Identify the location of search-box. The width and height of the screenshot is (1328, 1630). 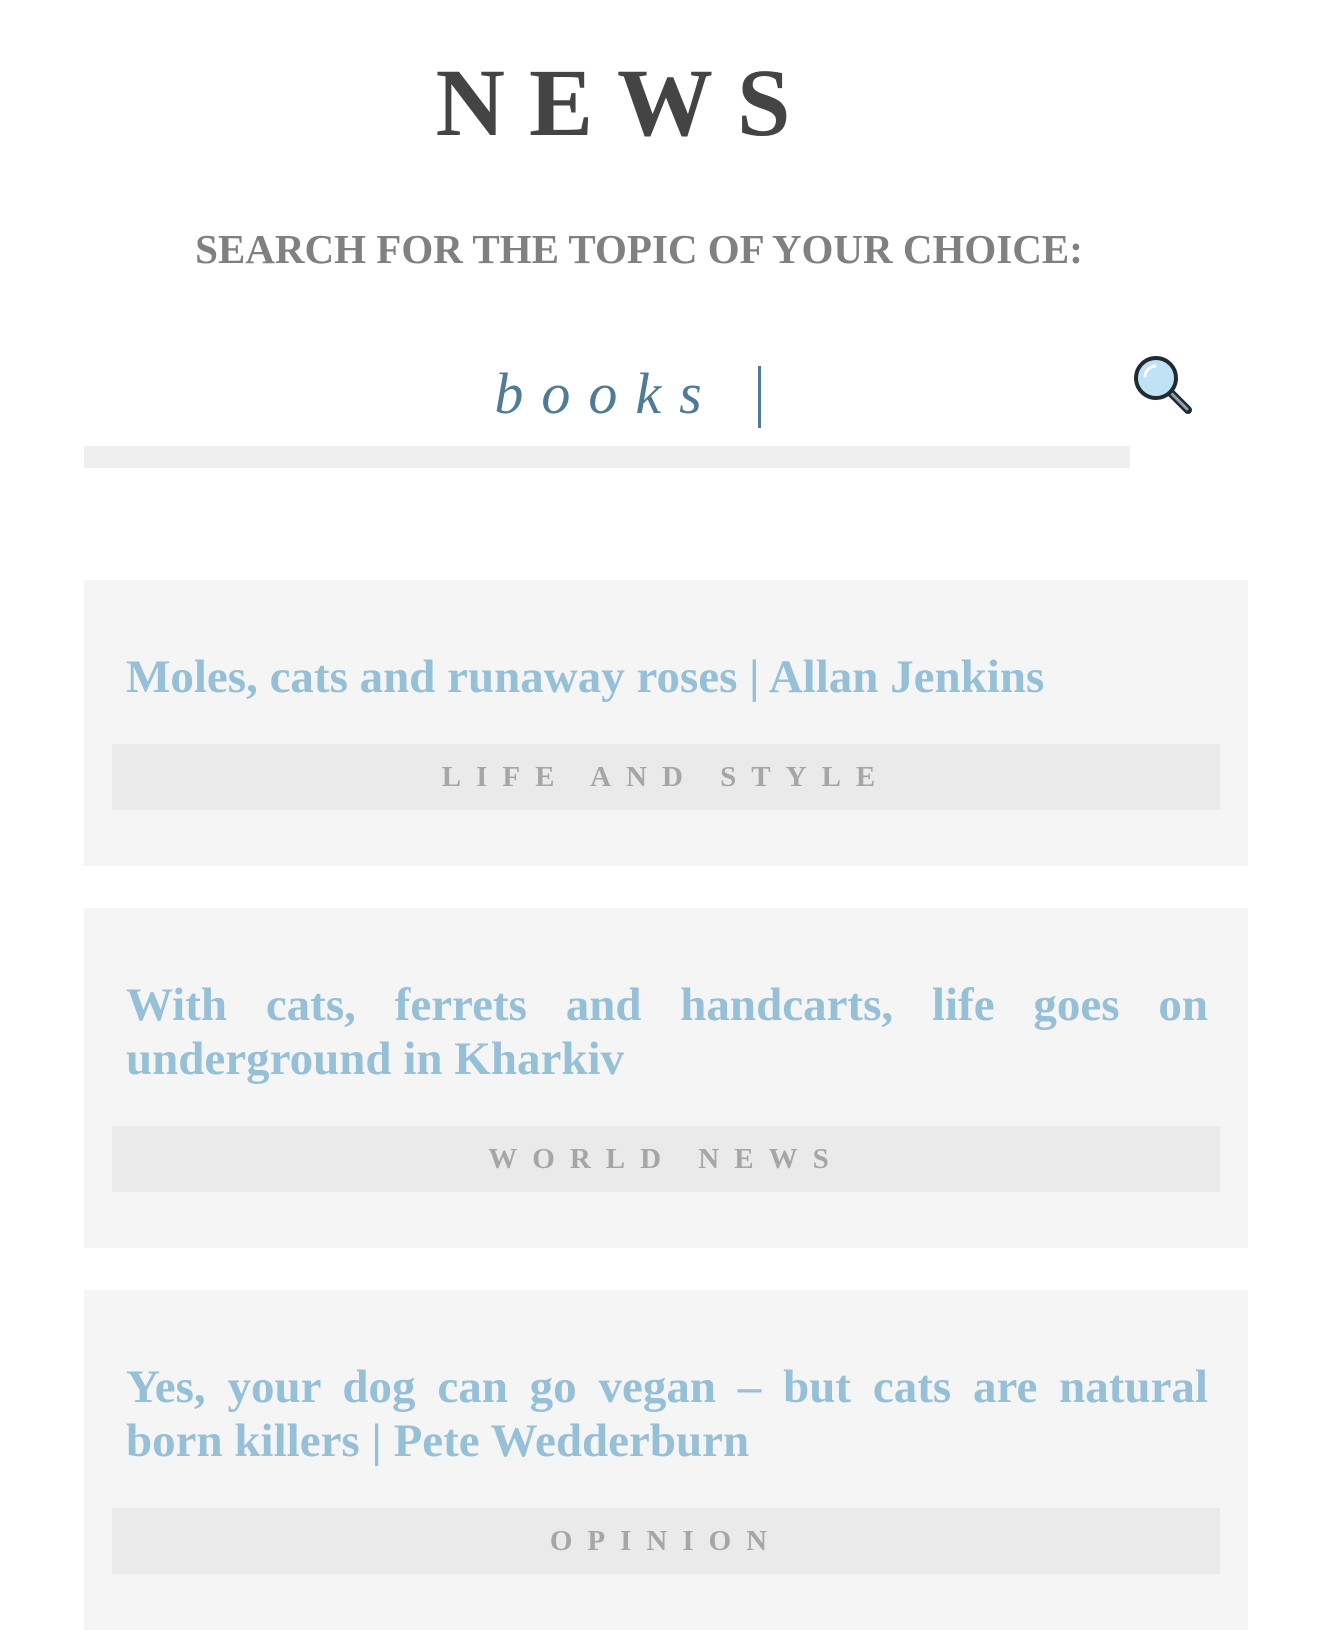
(607, 404).